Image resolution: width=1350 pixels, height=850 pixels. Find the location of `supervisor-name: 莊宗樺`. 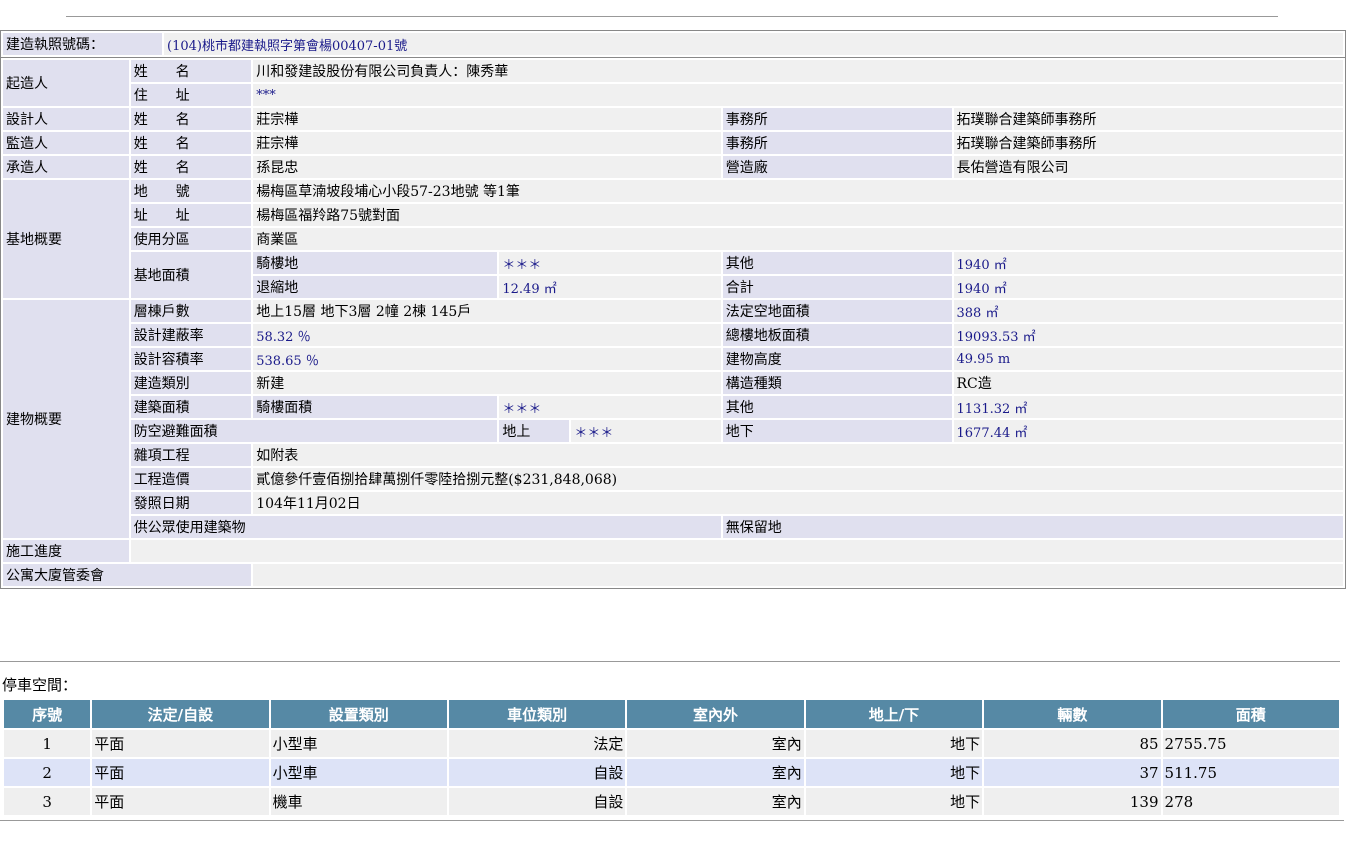

supervisor-name: 莊宗樺 is located at coordinates (487, 143).